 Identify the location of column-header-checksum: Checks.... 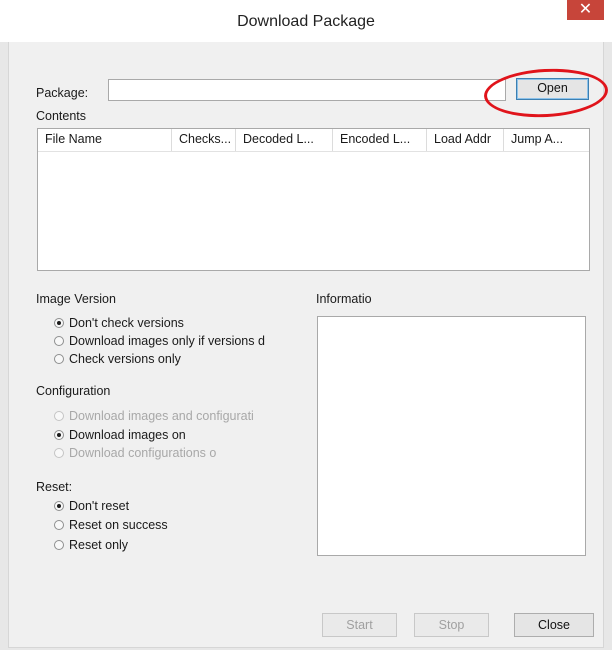
(204, 140).